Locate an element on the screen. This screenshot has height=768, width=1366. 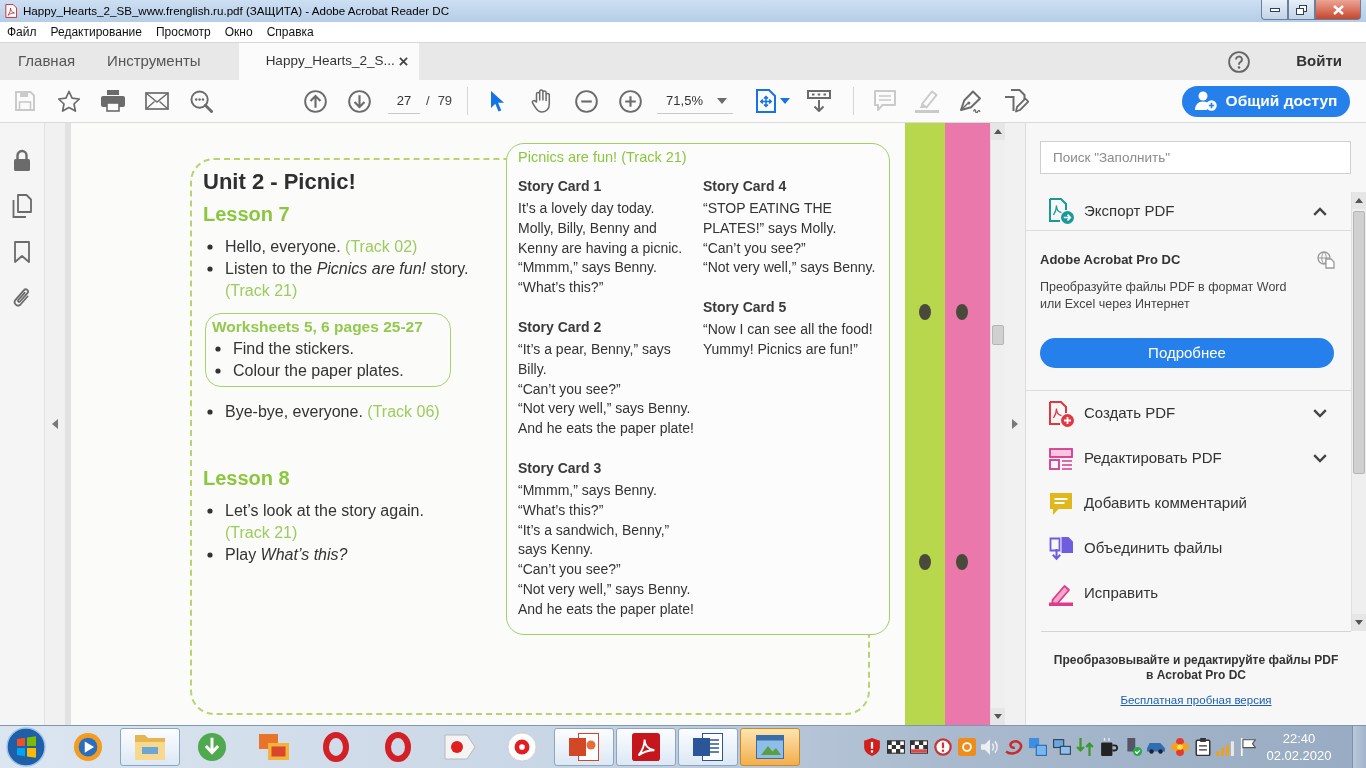
lesson-title: Lesson 7 is located at coordinates (247, 214).